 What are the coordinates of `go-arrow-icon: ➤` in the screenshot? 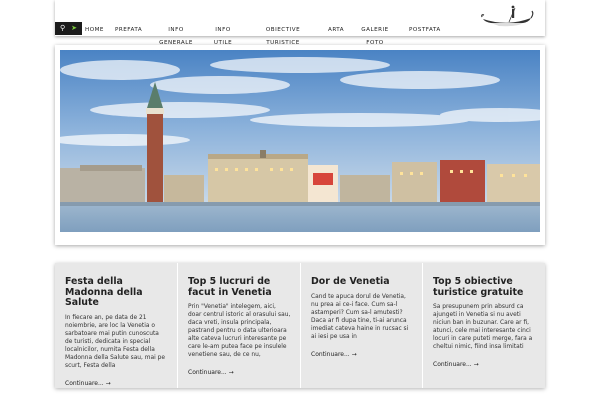 It's located at (74, 28).